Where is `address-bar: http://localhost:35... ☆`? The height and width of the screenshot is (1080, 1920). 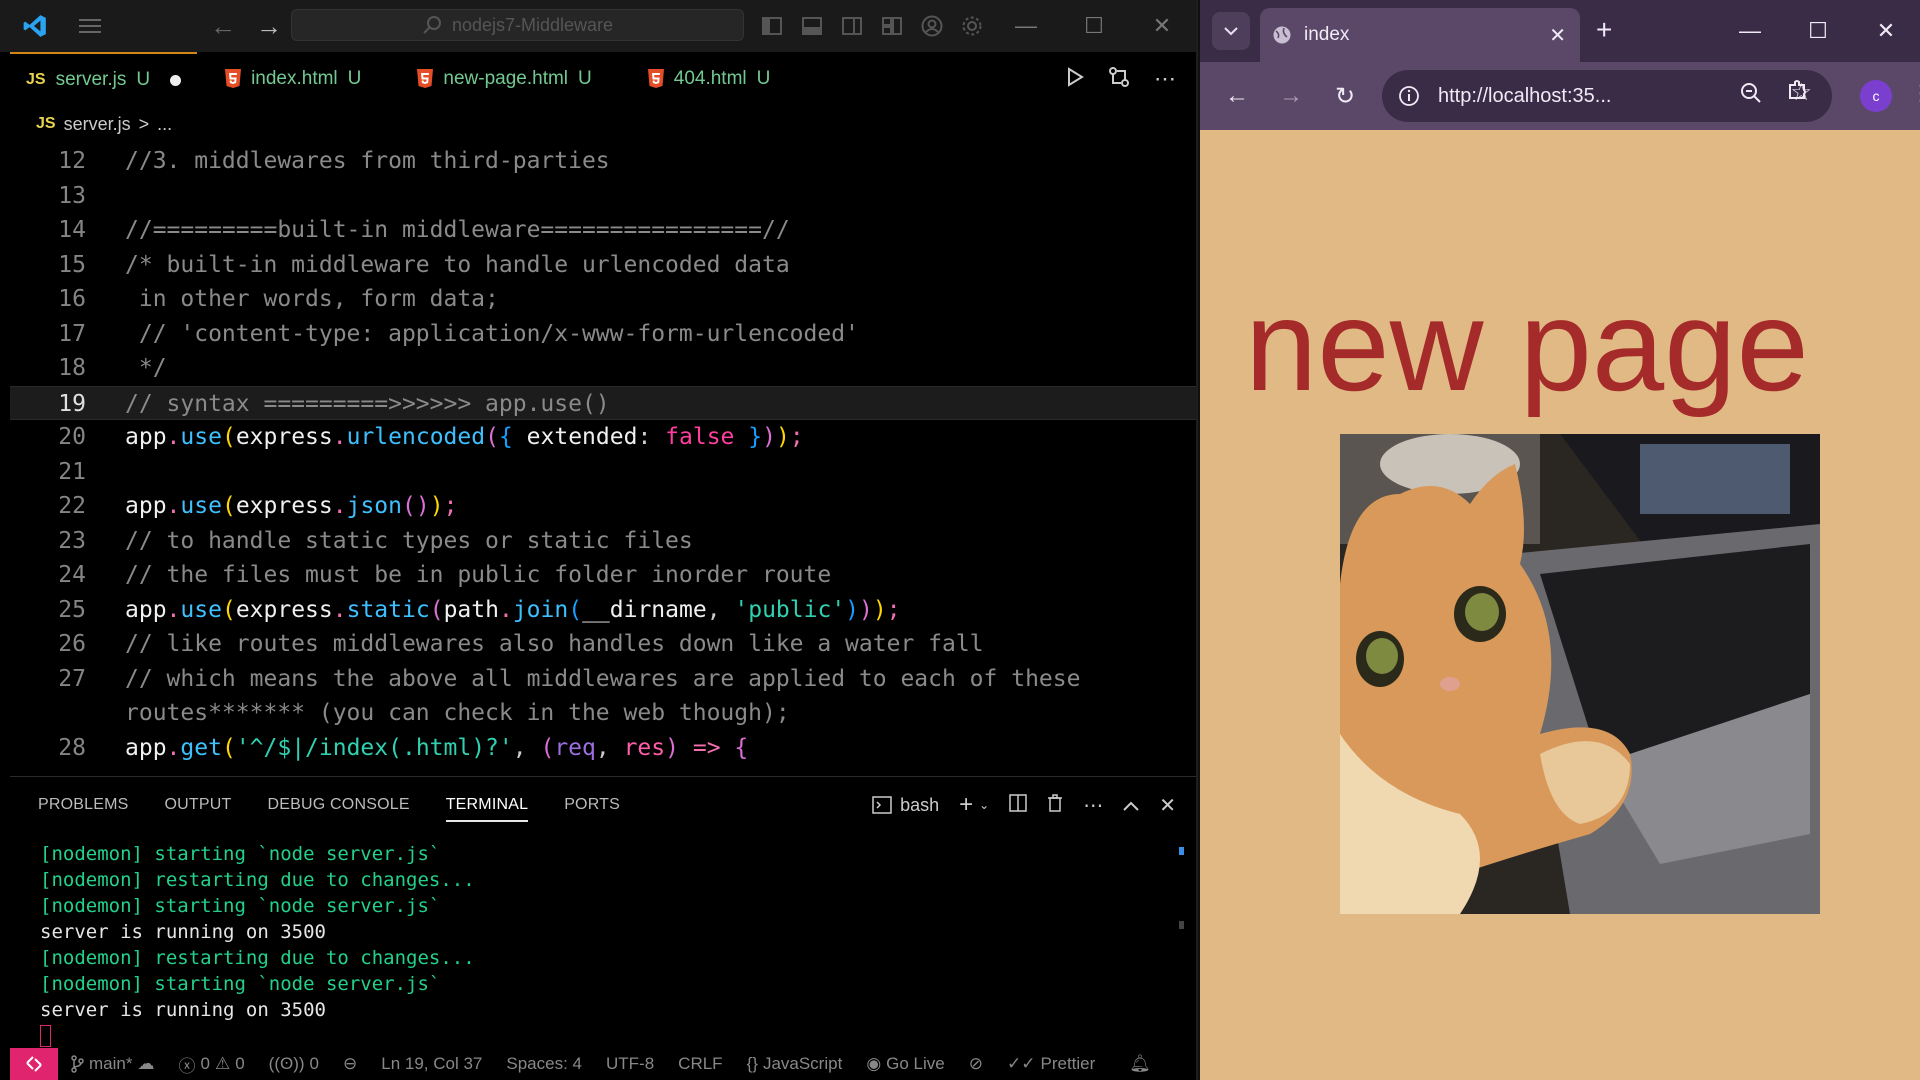
address-bar: http://localhost:35... ☆ is located at coordinates (1607, 96).